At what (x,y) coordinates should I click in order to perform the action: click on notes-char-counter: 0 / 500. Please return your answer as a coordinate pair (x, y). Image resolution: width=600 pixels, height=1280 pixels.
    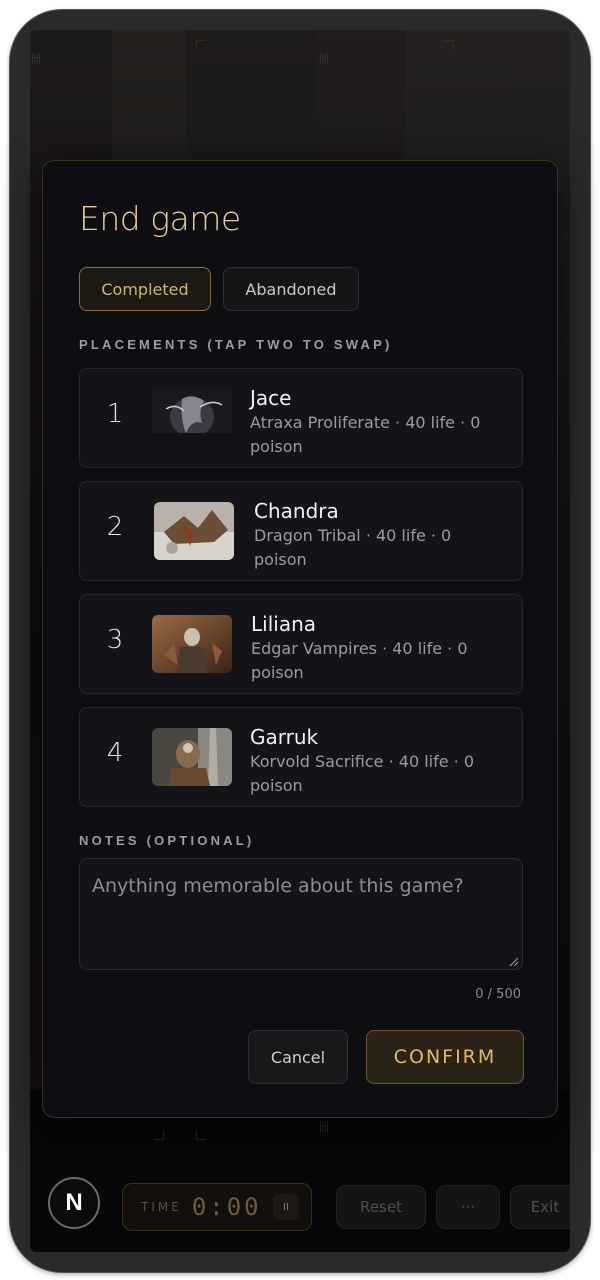
    Looking at the image, I should click on (498, 994).